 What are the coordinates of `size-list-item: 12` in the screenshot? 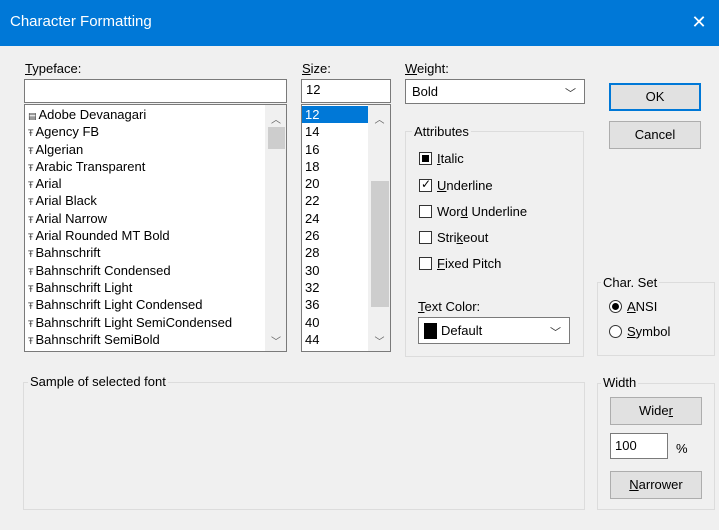 It's located at (335, 115).